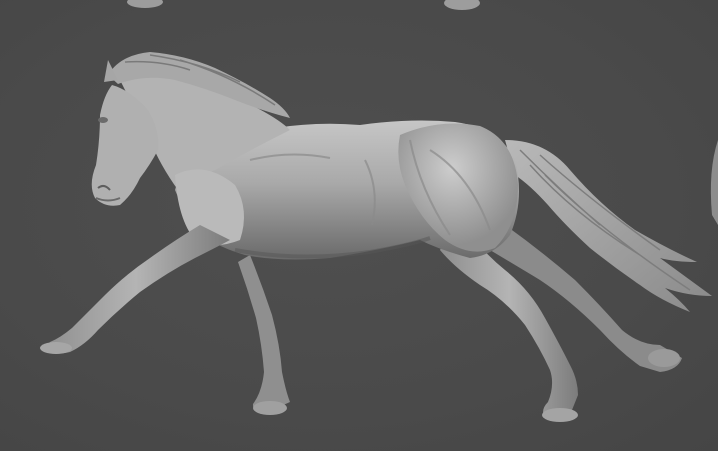 The width and height of the screenshot is (718, 451). I want to click on eye, so click(103, 120).